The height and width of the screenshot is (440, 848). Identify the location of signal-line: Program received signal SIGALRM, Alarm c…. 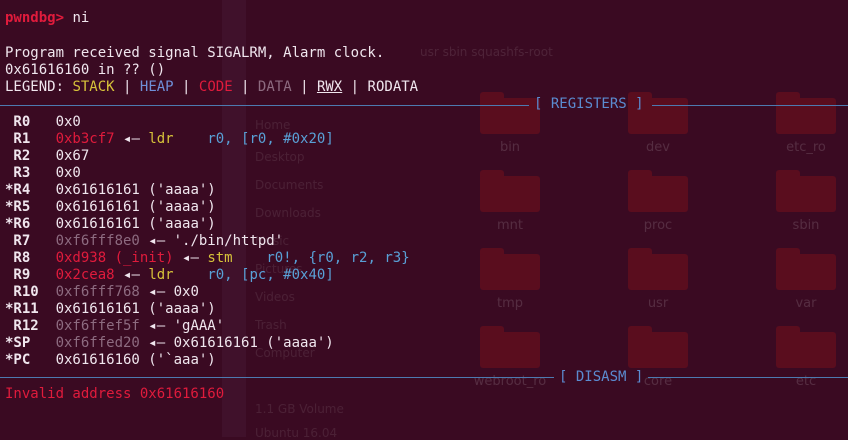
(195, 53).